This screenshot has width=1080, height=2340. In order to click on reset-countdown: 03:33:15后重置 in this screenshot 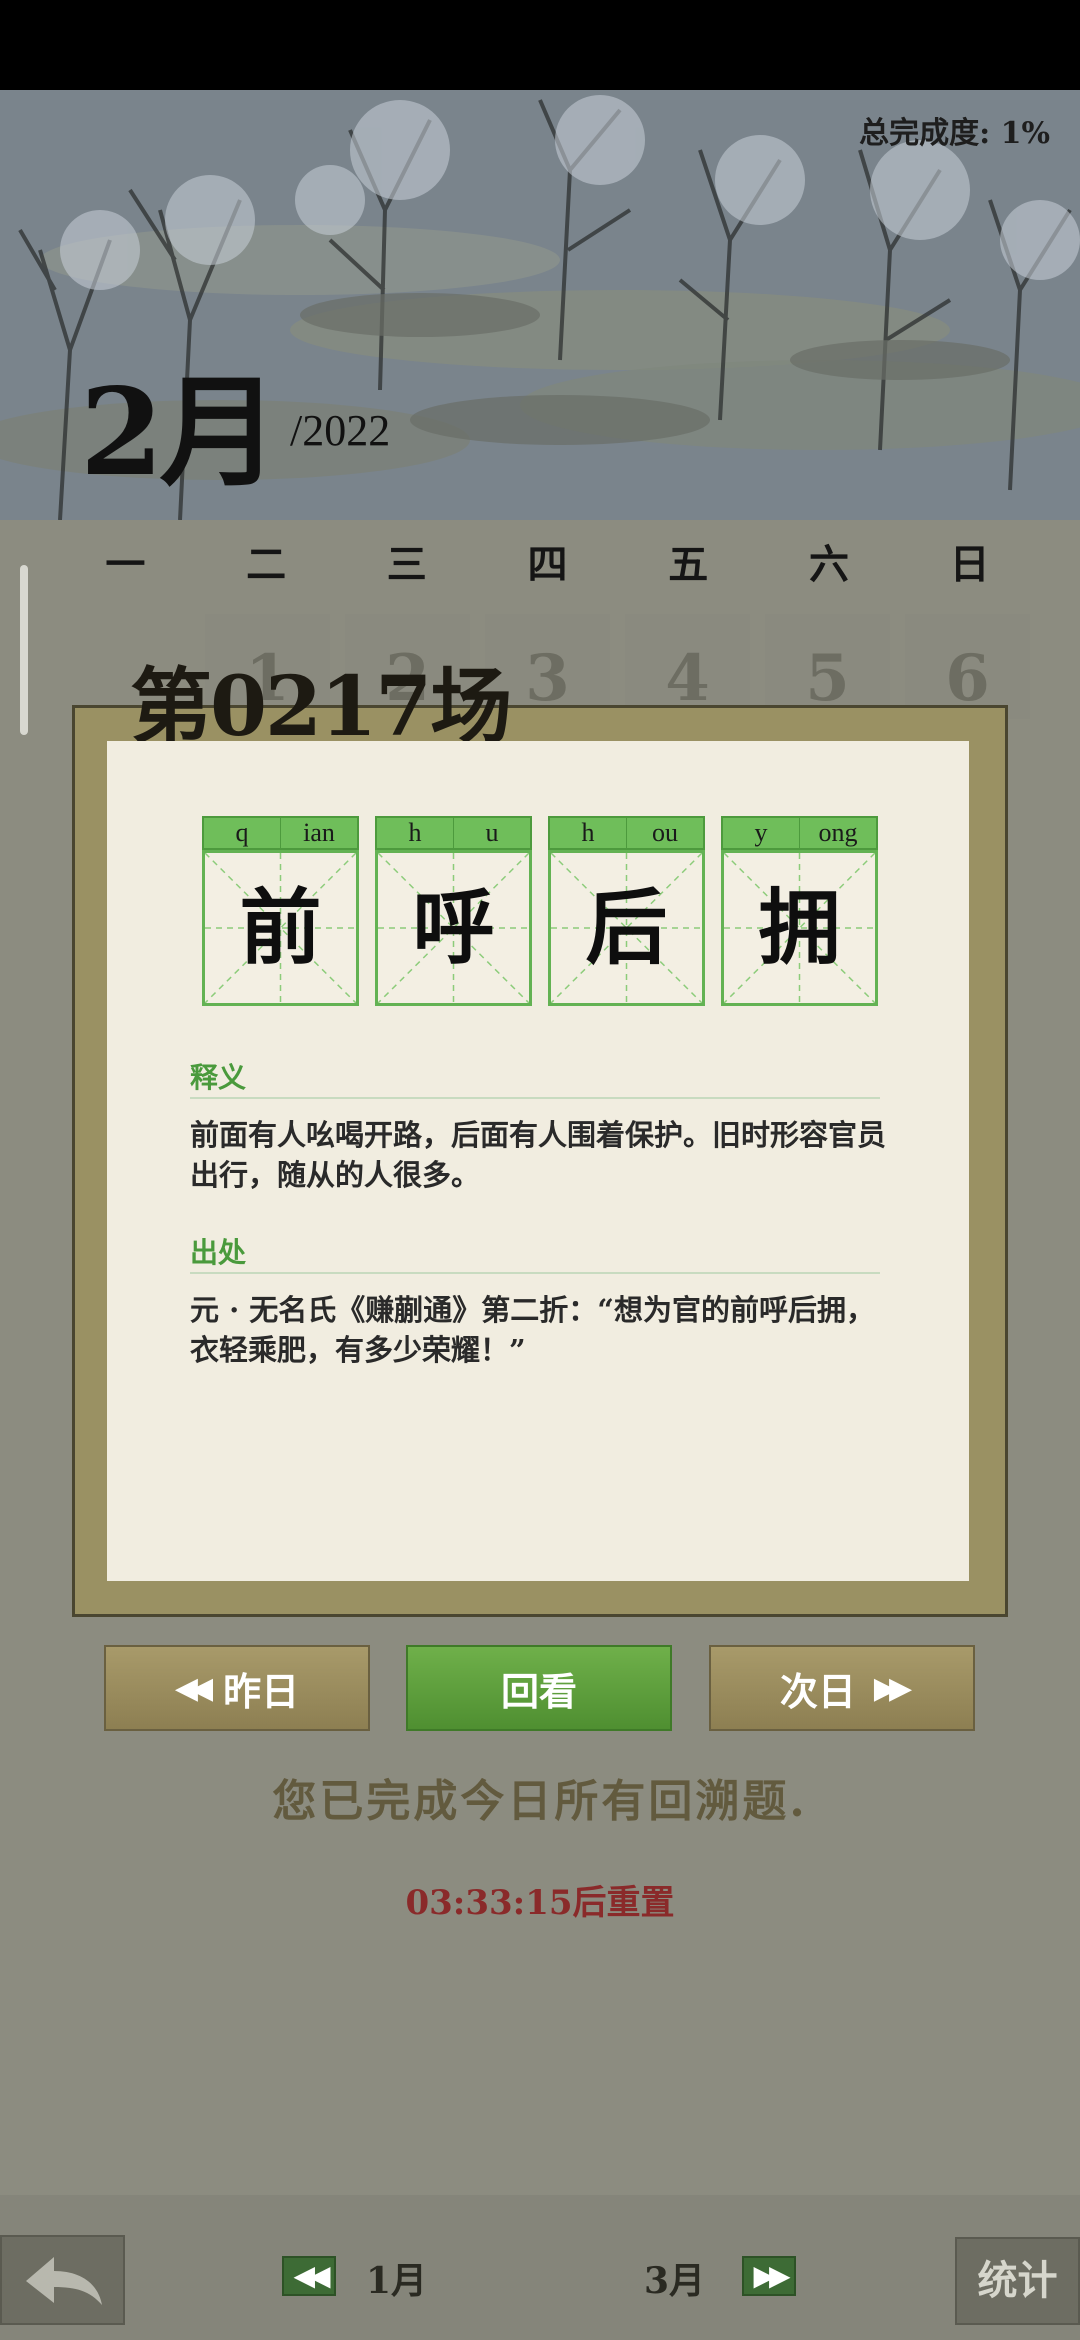, I will do `click(540, 1903)`.